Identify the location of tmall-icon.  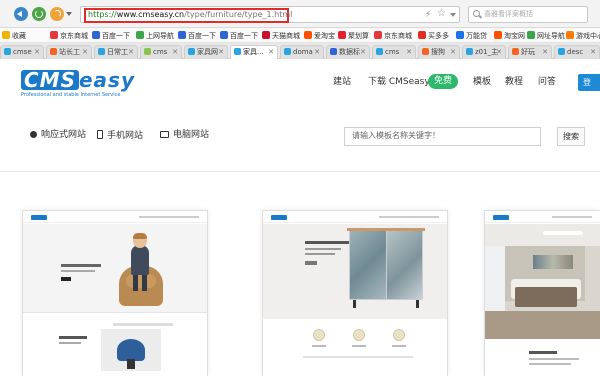
(266, 35).